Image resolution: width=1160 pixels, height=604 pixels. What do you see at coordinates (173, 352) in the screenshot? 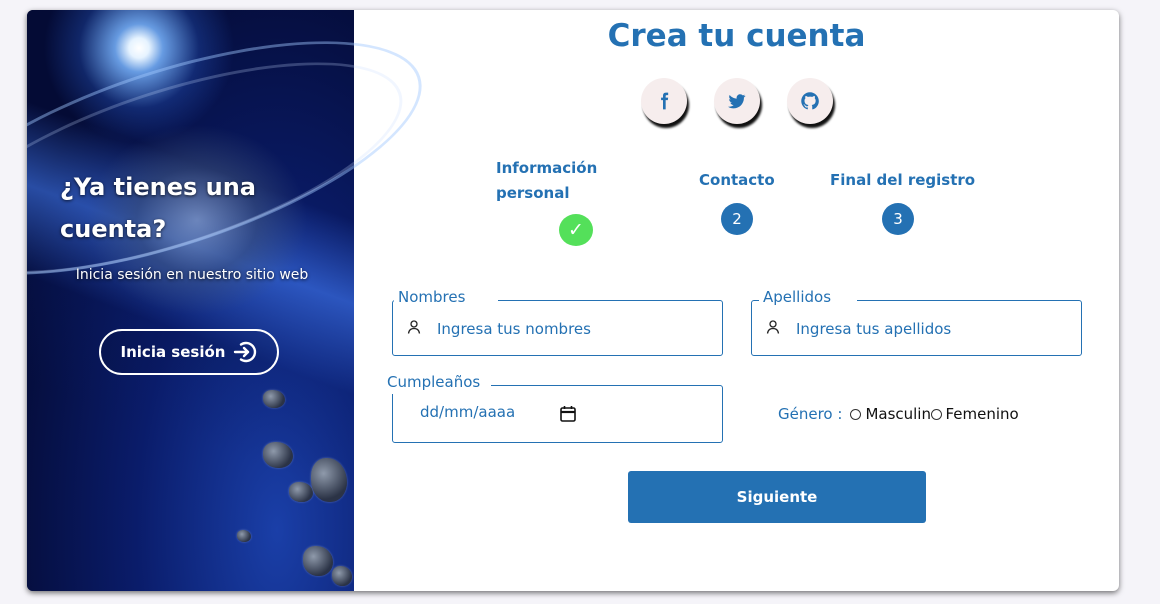
I see `login-button-label: Inicia sesión` at bounding box center [173, 352].